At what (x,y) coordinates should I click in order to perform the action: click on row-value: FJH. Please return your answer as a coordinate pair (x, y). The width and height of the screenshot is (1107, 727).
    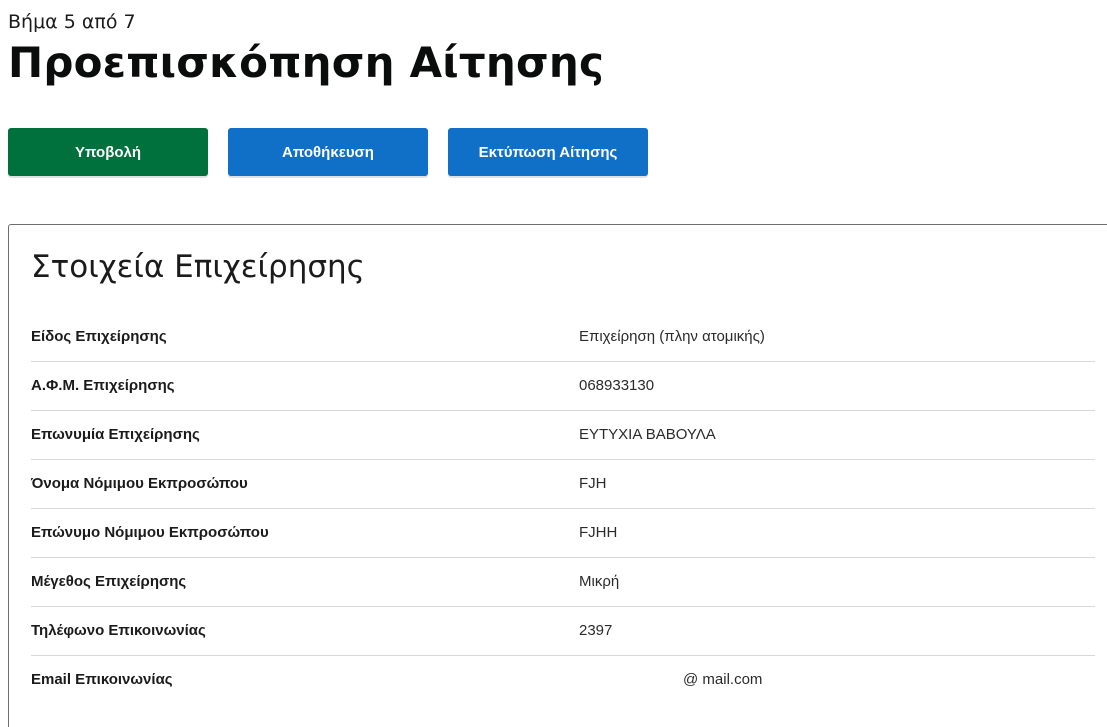
    Looking at the image, I should click on (593, 483).